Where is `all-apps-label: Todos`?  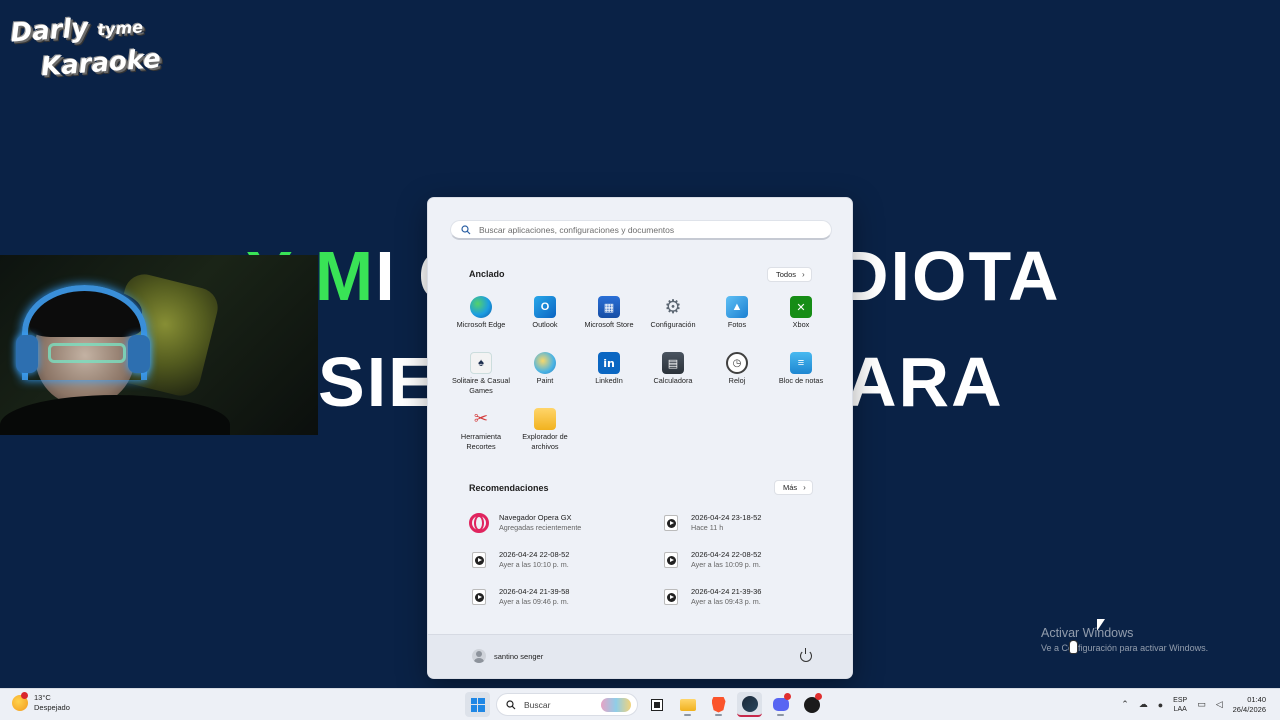
all-apps-label: Todos is located at coordinates (786, 274).